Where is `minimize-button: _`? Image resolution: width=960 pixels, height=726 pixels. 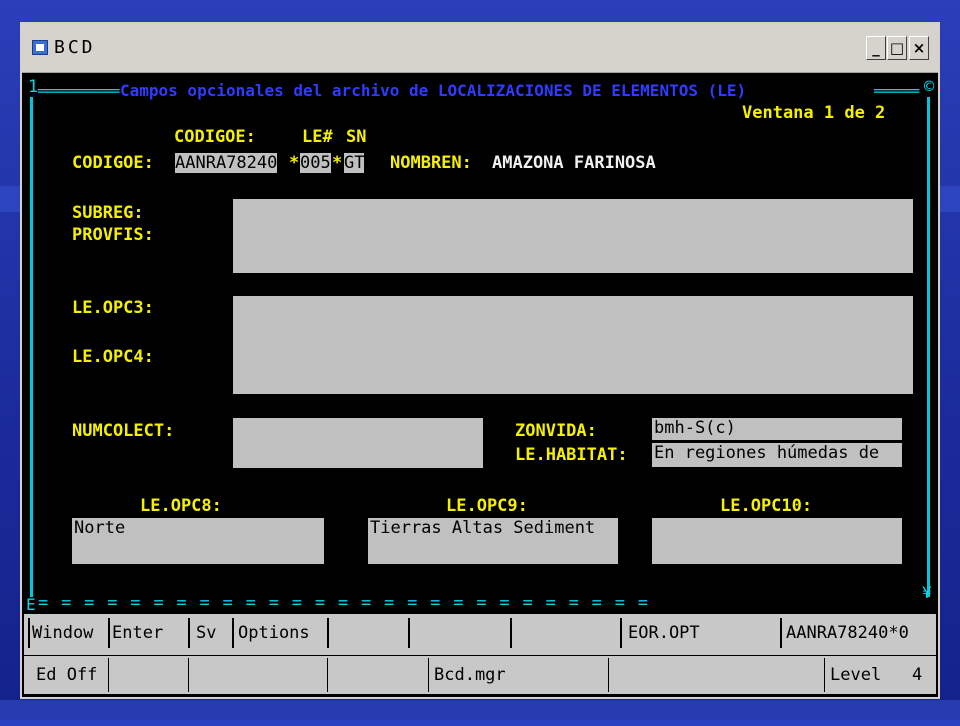 minimize-button: _ is located at coordinates (876, 48).